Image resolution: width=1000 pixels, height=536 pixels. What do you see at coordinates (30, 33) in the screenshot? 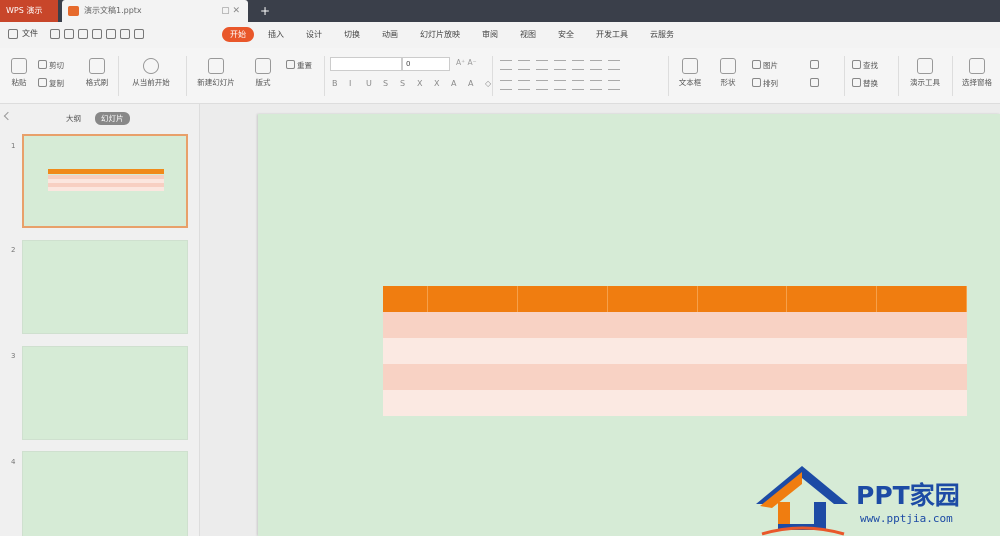
I see `file-menu: 文件` at bounding box center [30, 33].